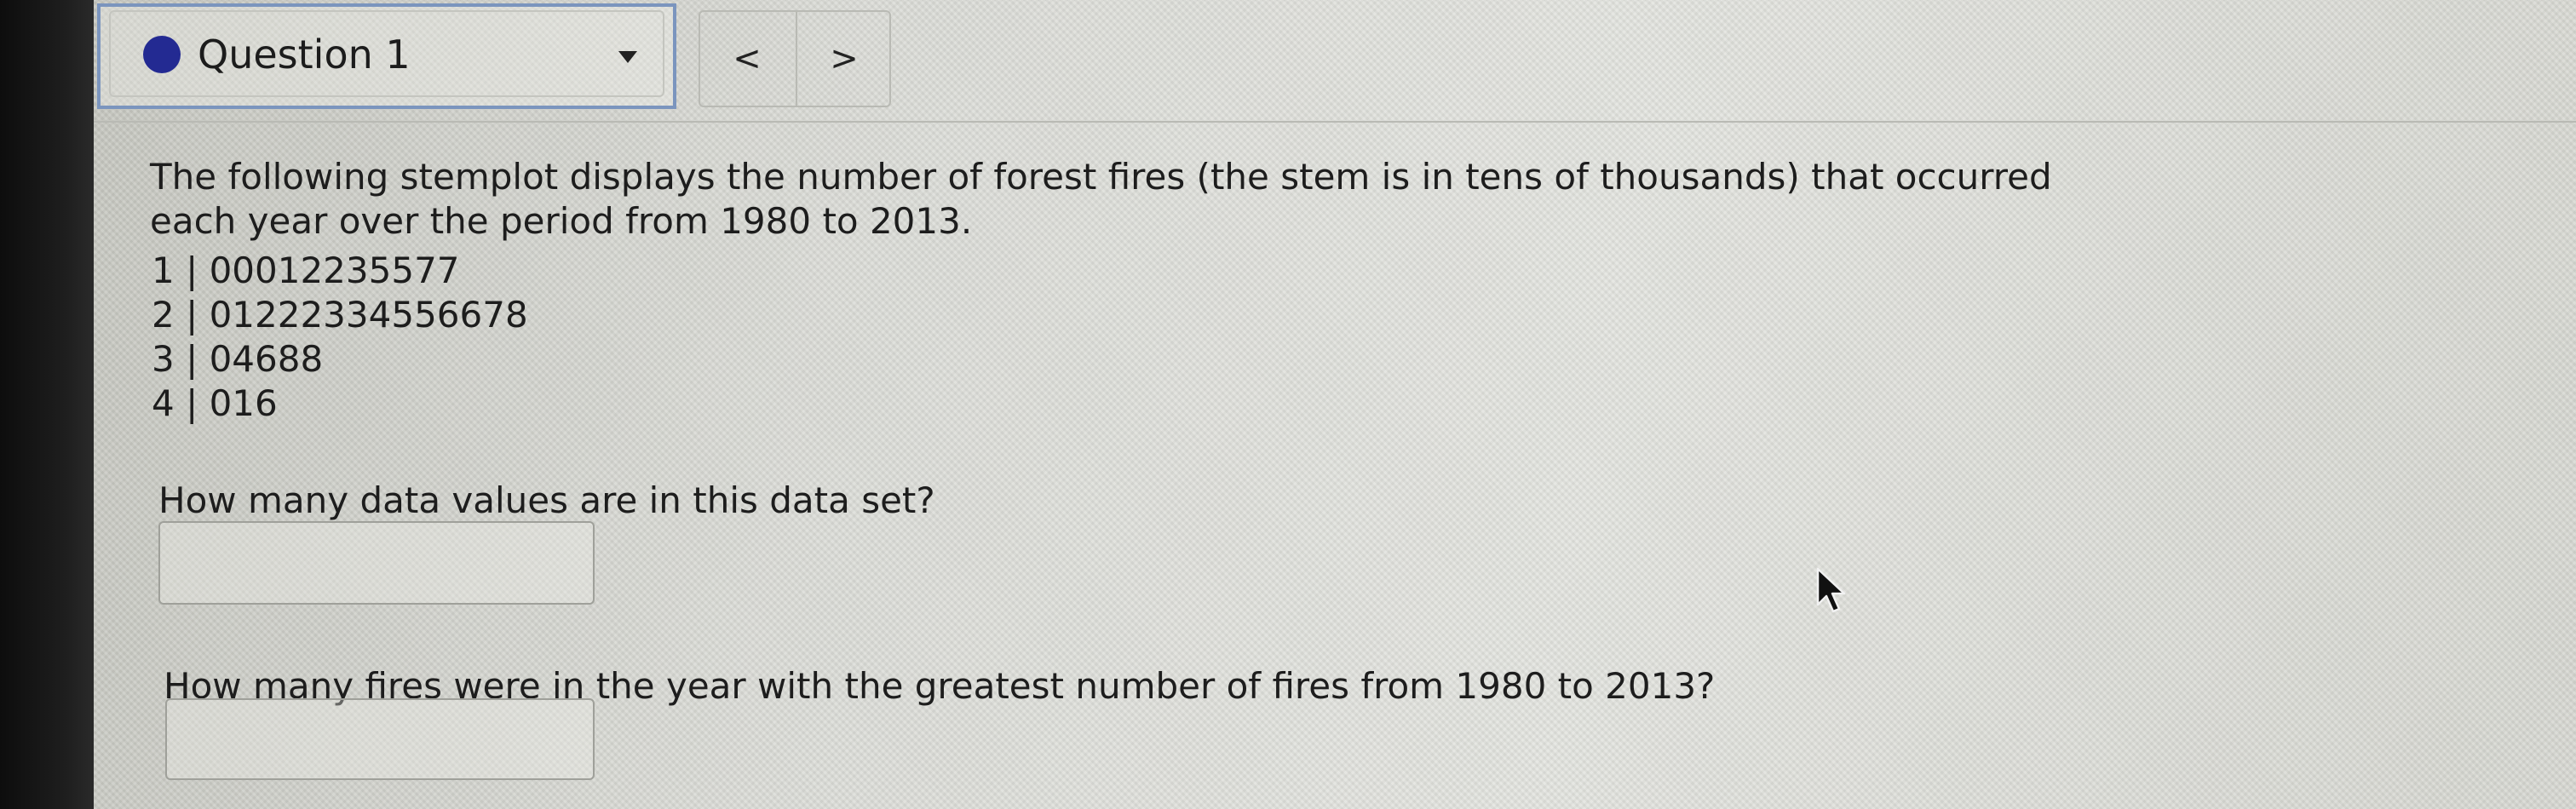 This screenshot has height=809, width=2576. Describe the element at coordinates (47, 404) in the screenshot. I see `screen-bezel` at that location.